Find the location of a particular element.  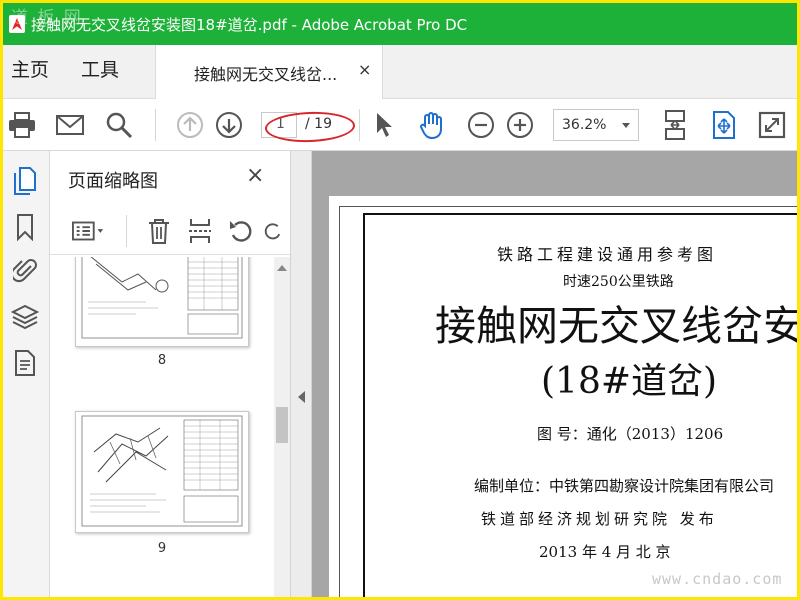

doc-main-subtitle: (18#道岔) is located at coordinates (629, 381).